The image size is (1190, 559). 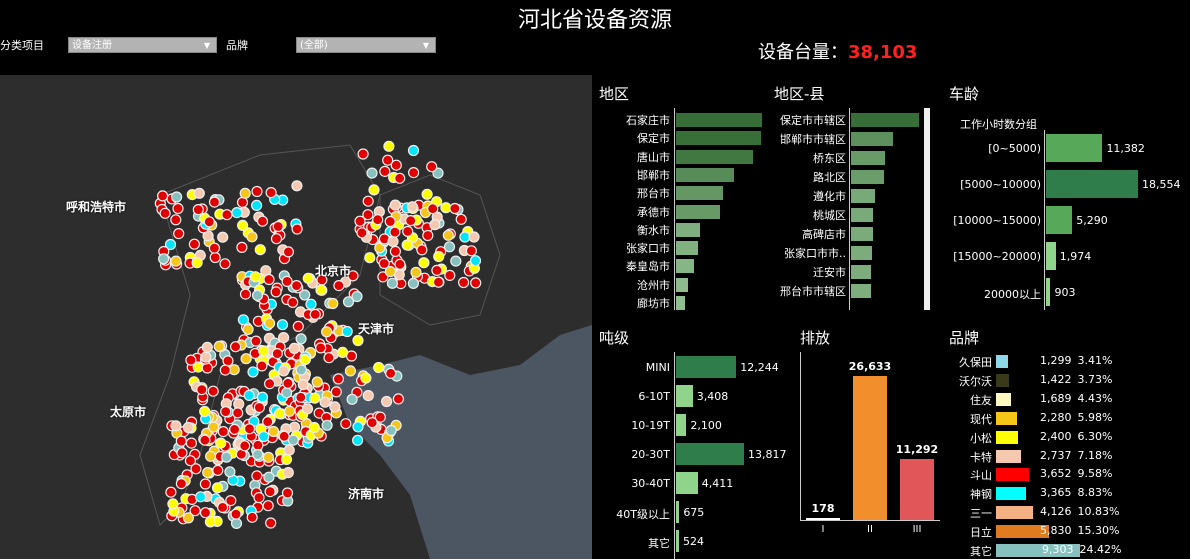 I want to click on brand-filter-select: (全部) ▼, so click(x=366, y=45).